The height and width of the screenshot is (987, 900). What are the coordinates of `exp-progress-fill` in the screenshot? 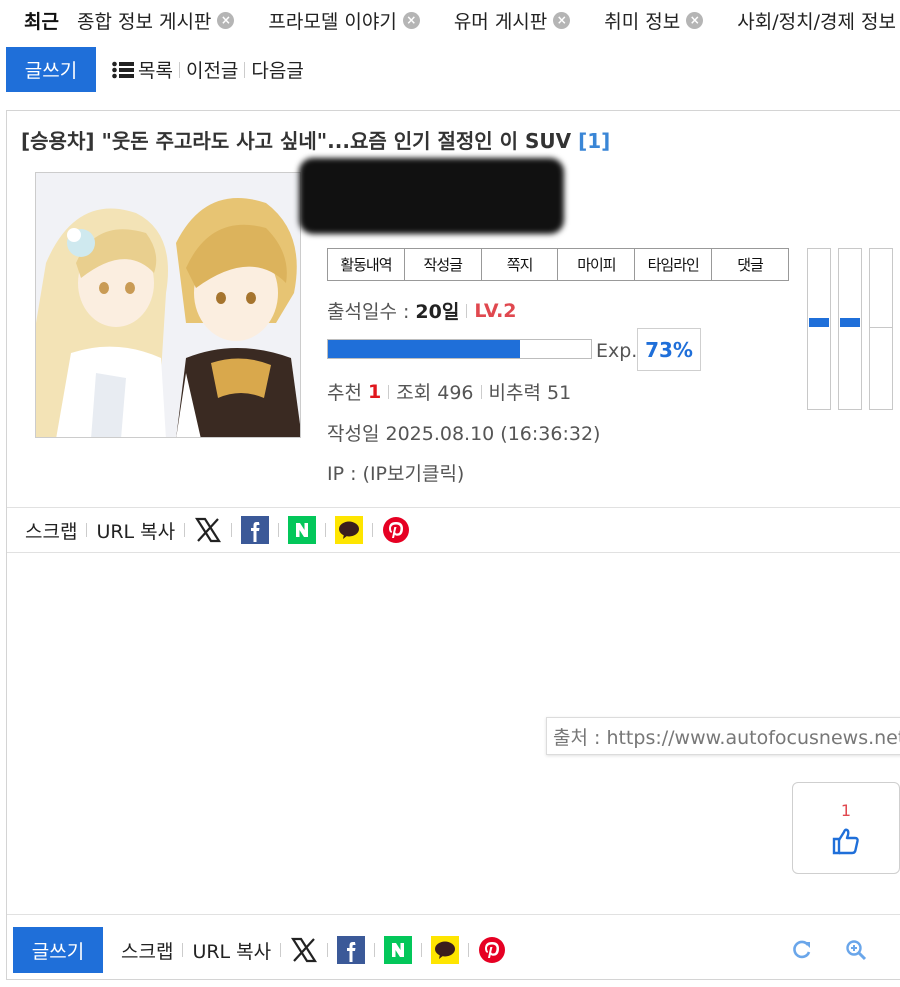 It's located at (424, 349).